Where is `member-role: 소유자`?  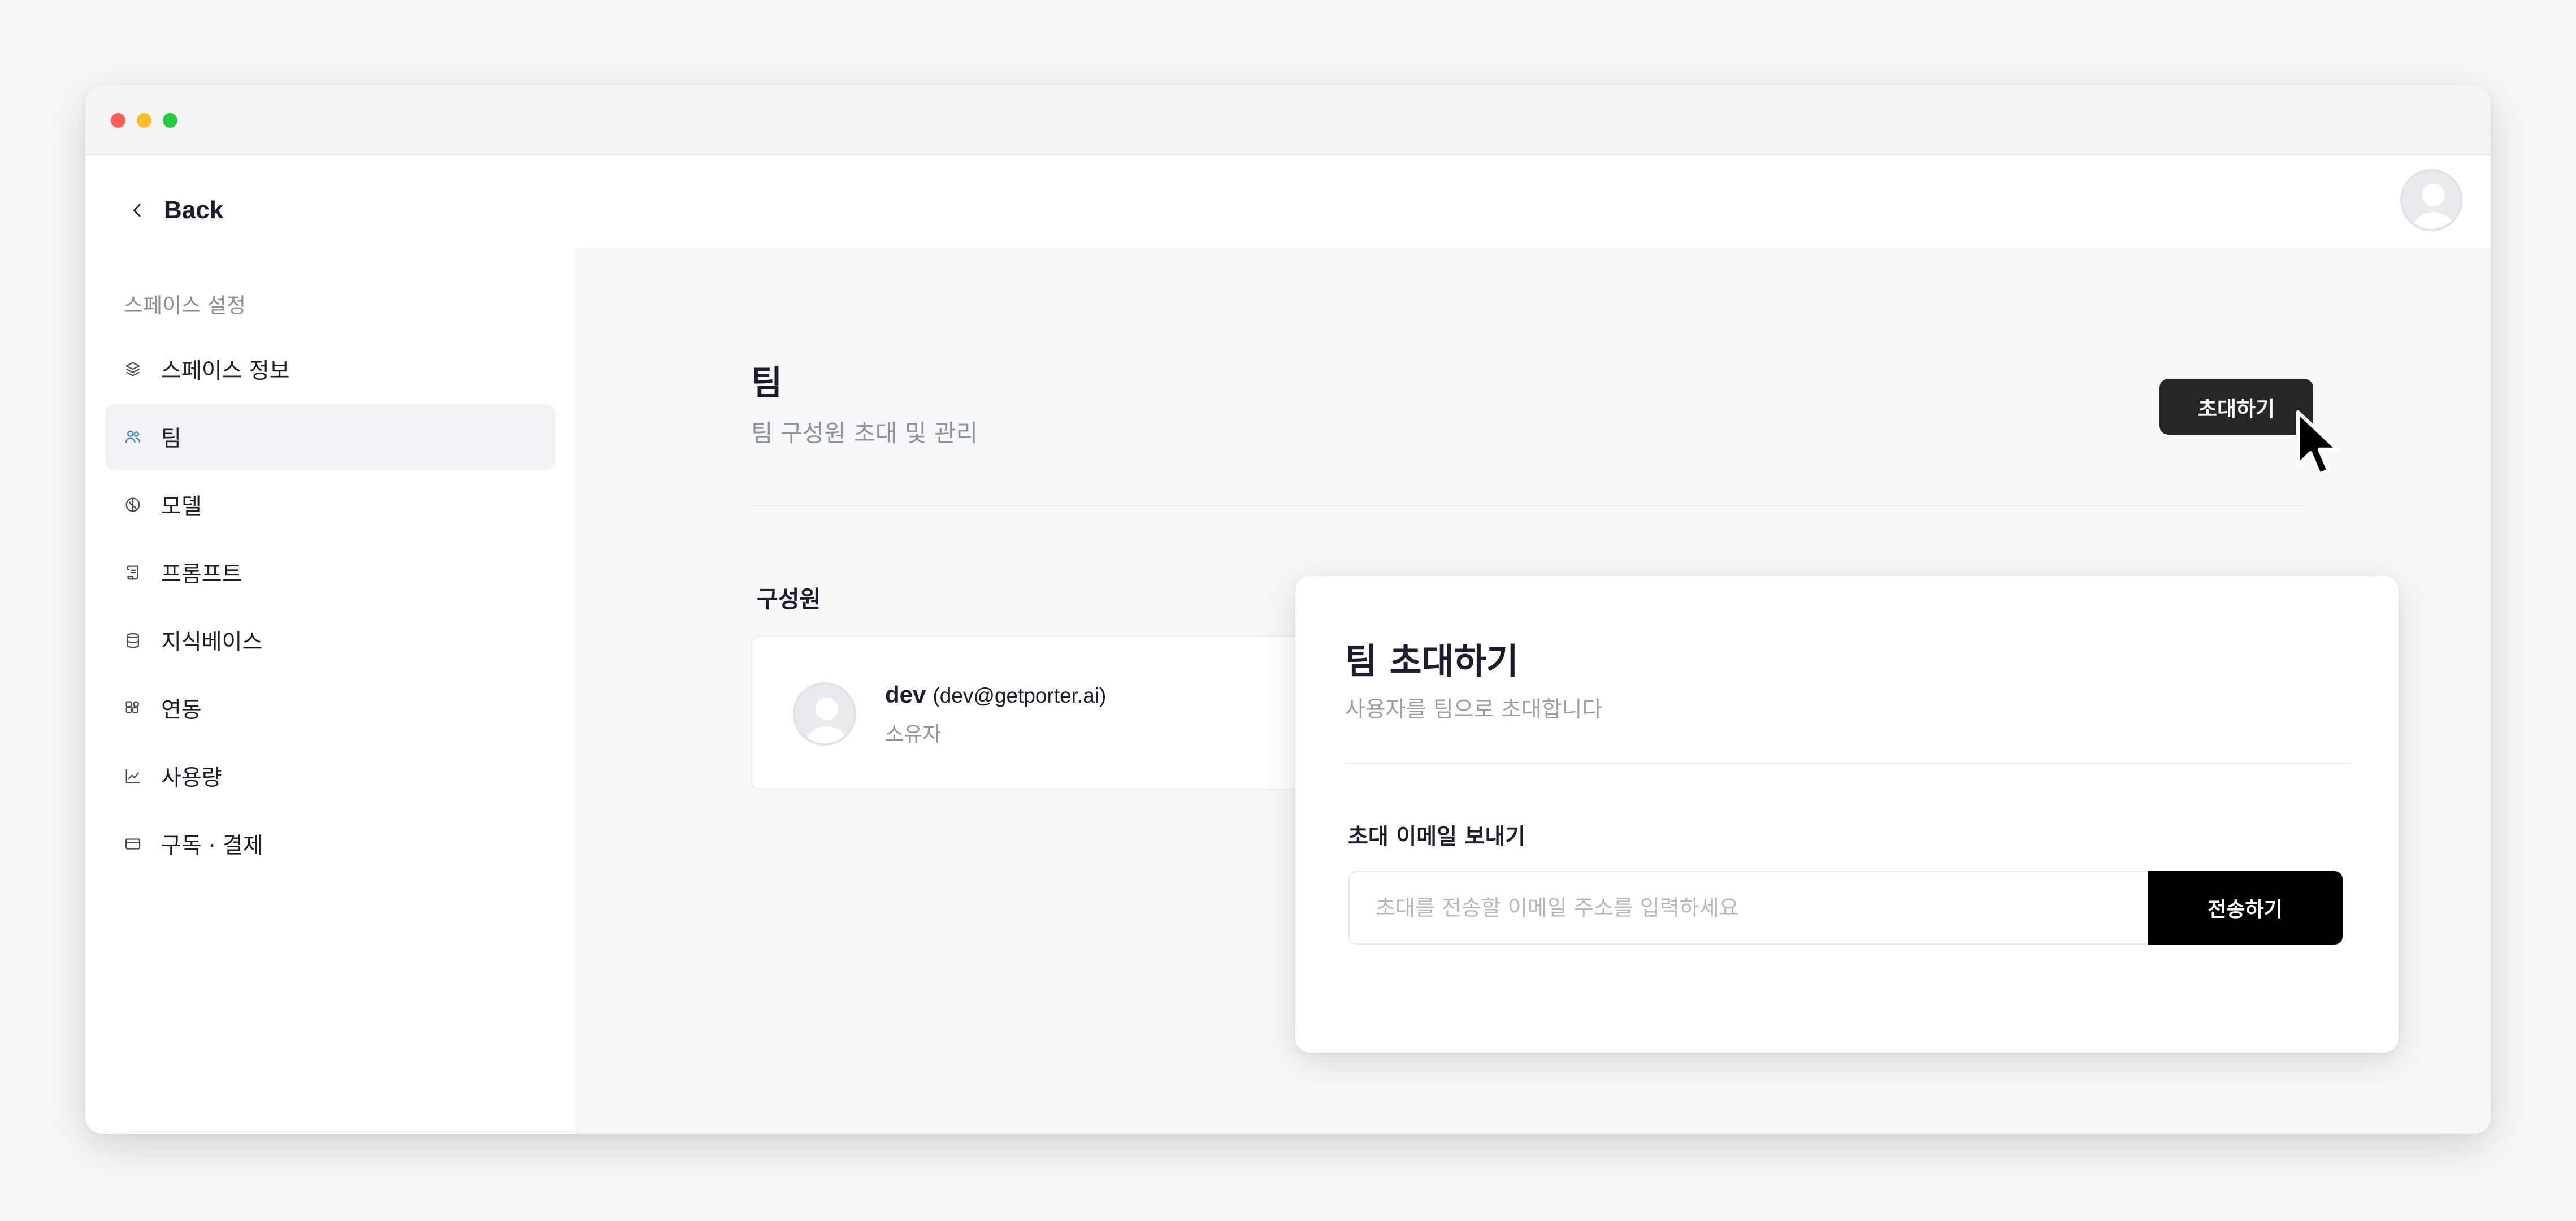
member-role: 소유자 is located at coordinates (913, 734).